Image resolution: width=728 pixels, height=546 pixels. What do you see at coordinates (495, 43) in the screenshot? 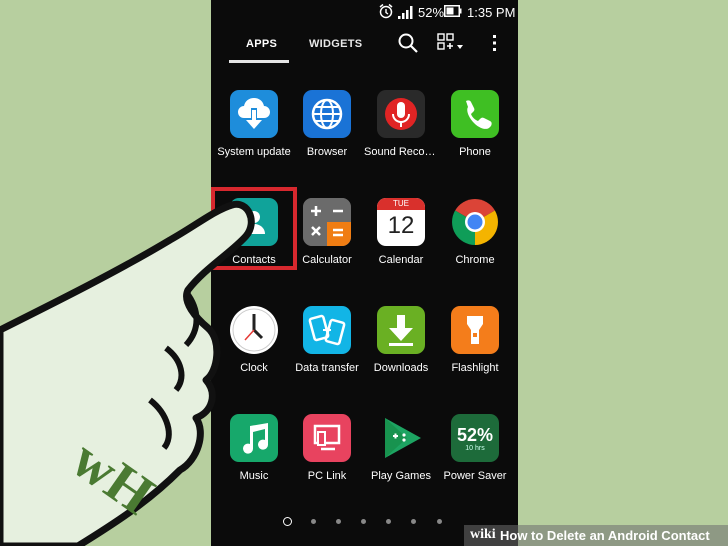
I see `more-options-icon` at bounding box center [495, 43].